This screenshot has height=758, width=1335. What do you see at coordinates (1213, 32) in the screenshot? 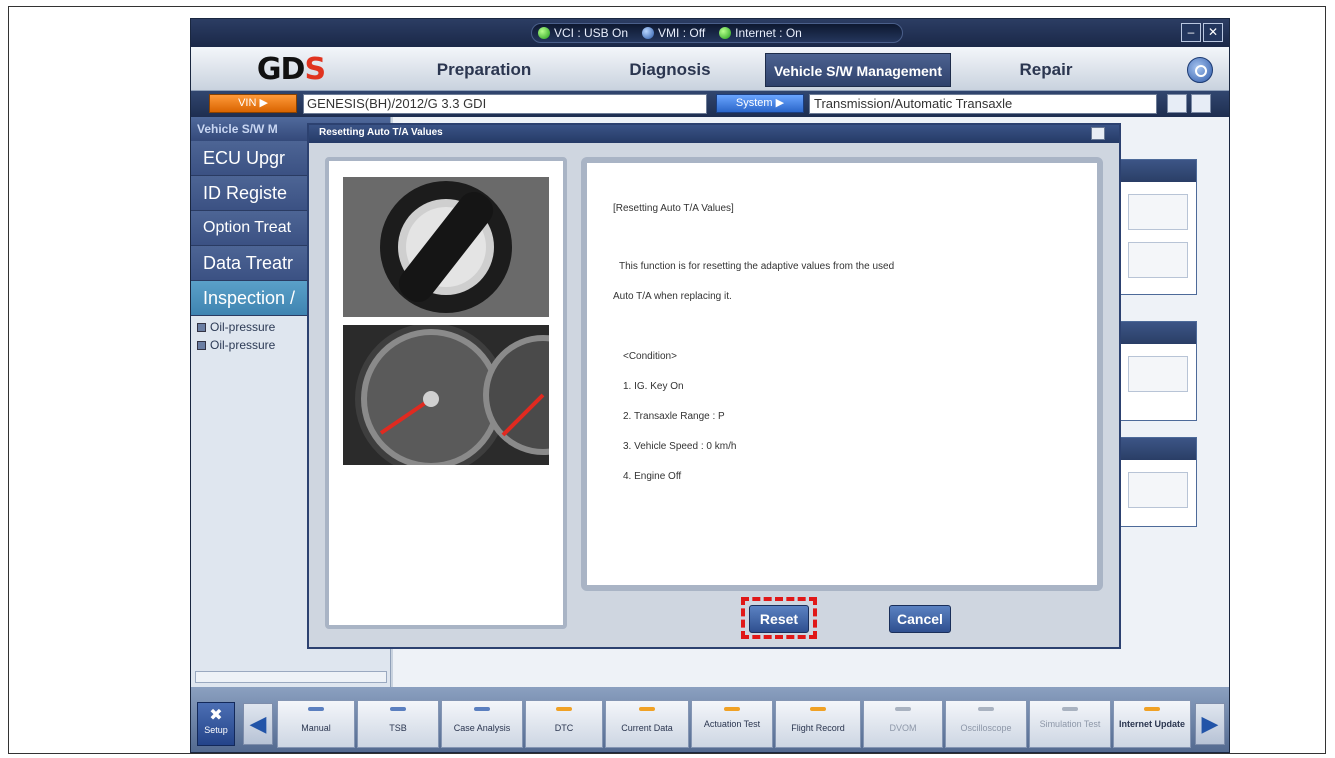
I see `close-button: ✕` at bounding box center [1213, 32].